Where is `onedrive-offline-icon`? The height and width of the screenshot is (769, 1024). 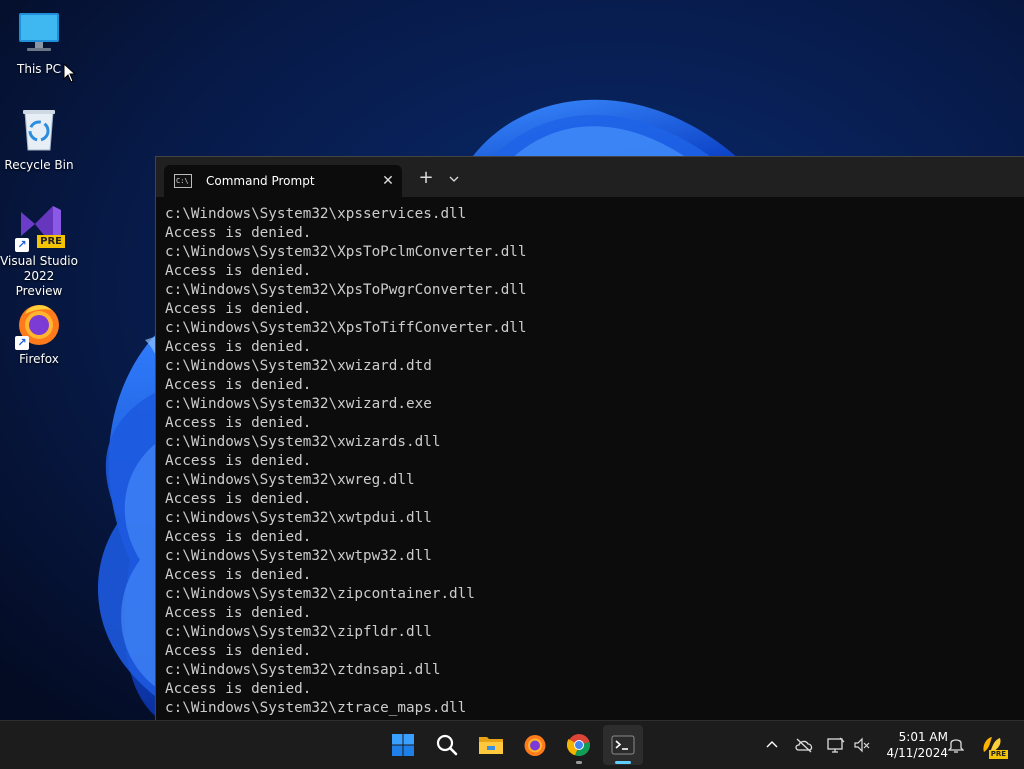
onedrive-offline-icon is located at coordinates (804, 745).